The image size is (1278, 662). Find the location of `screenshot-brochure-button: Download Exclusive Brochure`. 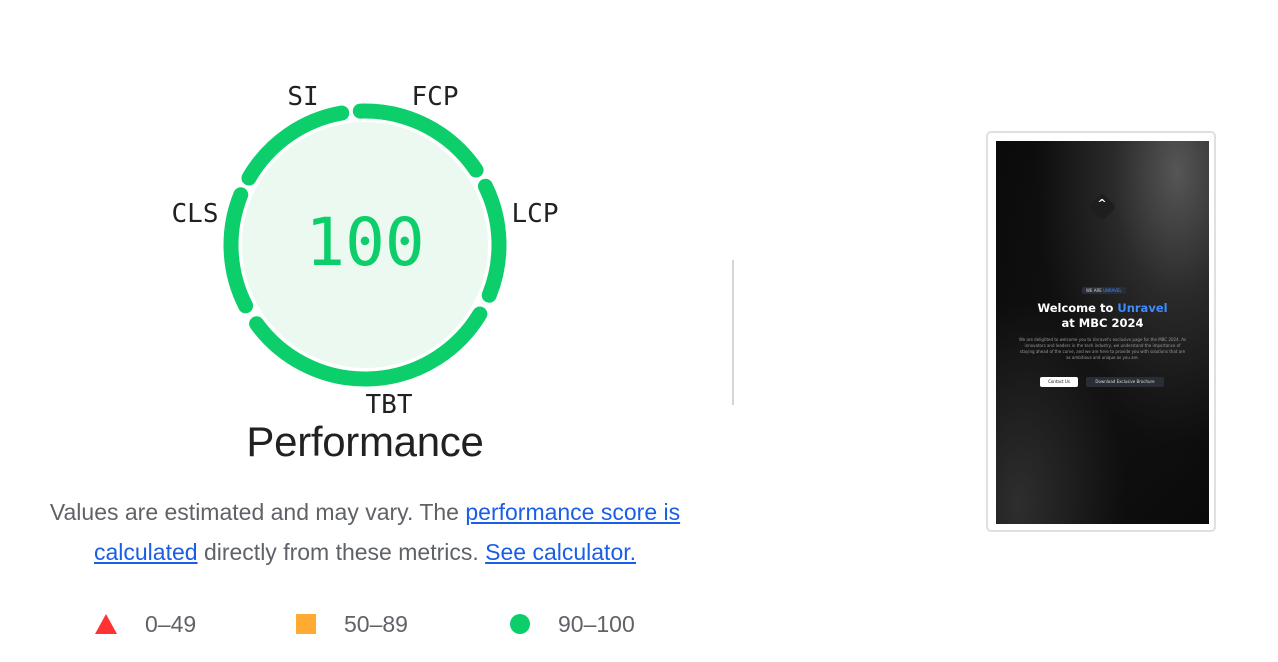

screenshot-brochure-button: Download Exclusive Brochure is located at coordinates (1125, 382).